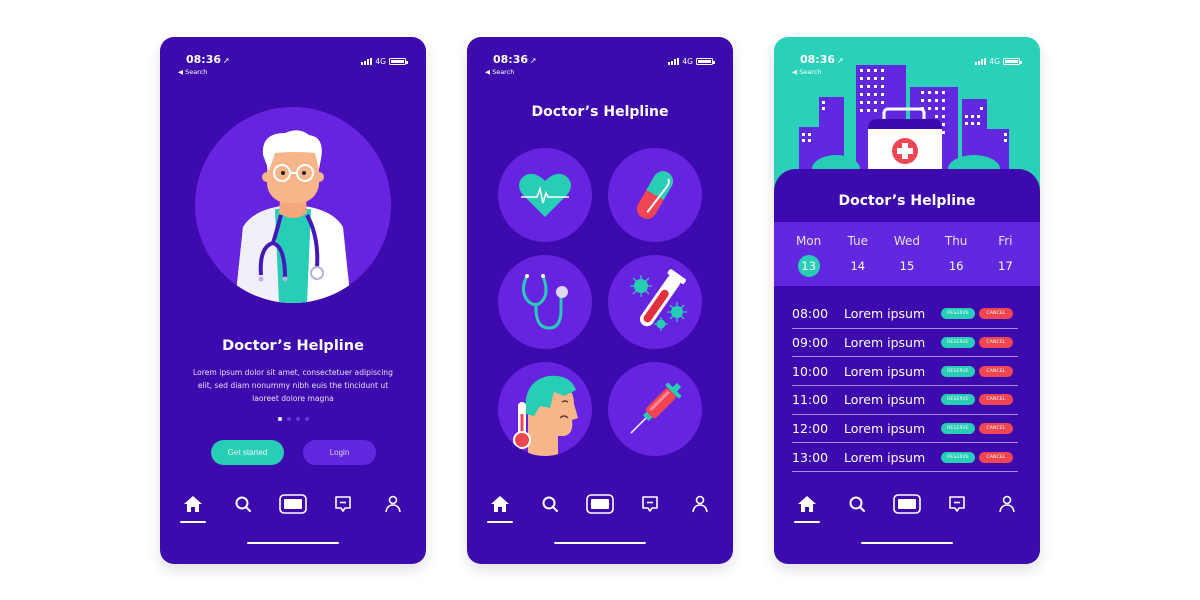 This screenshot has height=600, width=1200. I want to click on time-slot-row: 09:00 Lorem ipsum RESERVE CANCEL, so click(905, 343).